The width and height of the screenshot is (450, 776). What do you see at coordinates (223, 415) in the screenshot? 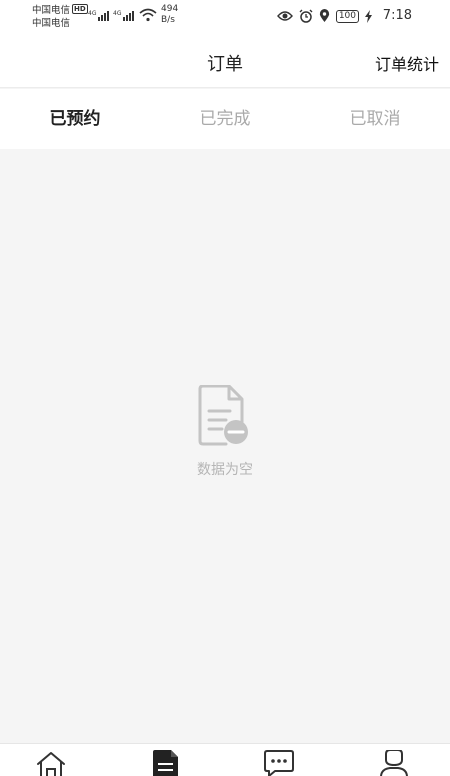
I see `empty-document-icon` at bounding box center [223, 415].